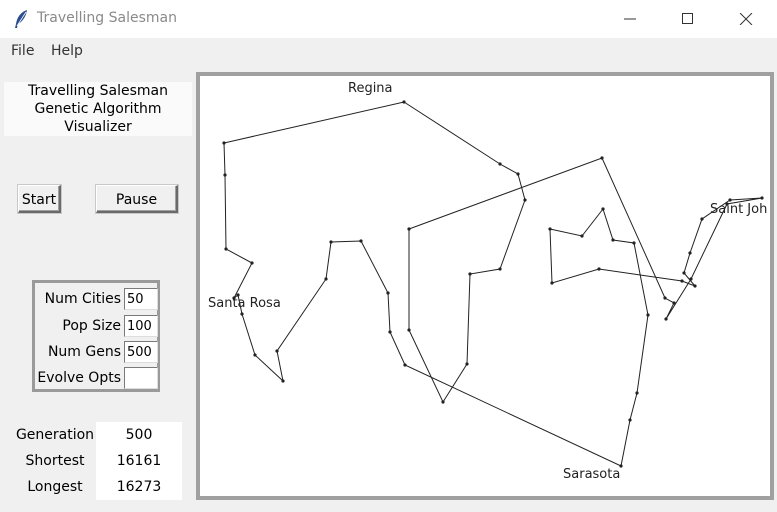  Describe the element at coordinates (55, 487) in the screenshot. I see `longest-label: Longest` at that location.